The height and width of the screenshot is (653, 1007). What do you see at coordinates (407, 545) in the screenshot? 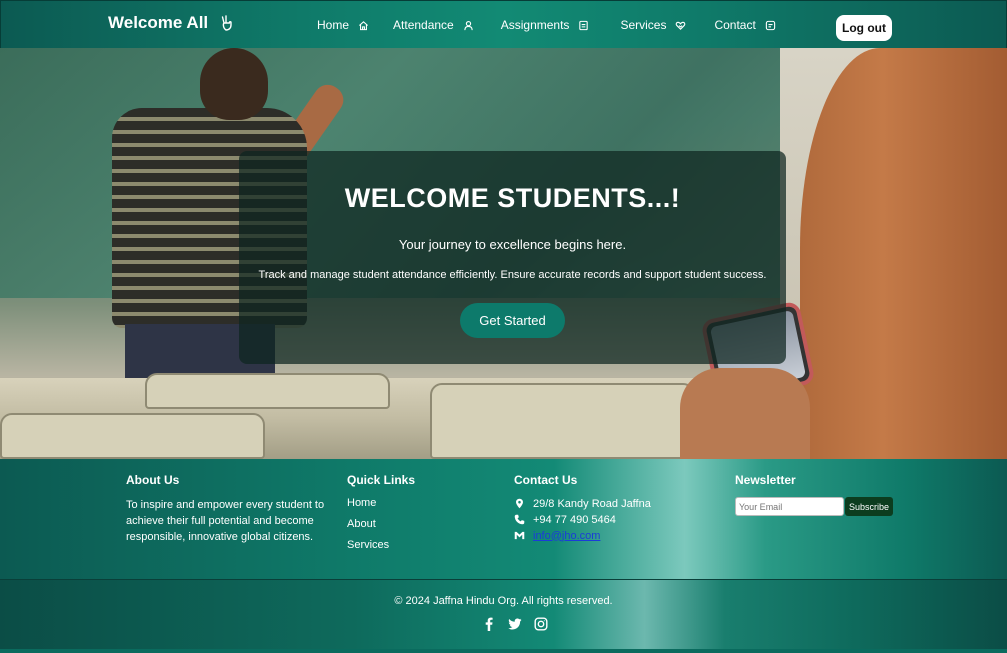
I see `footer-link-services: Services` at bounding box center [407, 545].